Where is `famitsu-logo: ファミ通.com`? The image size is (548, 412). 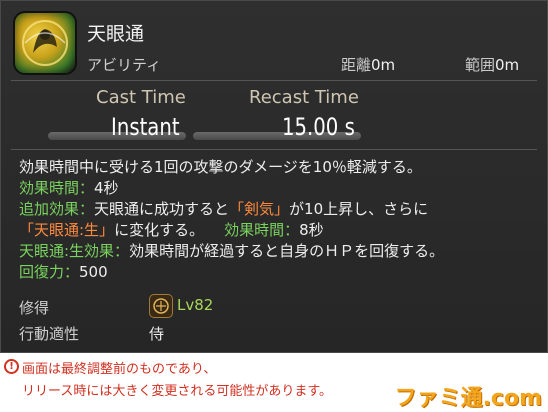 famitsu-logo: ファミ通.com is located at coordinates (468, 398).